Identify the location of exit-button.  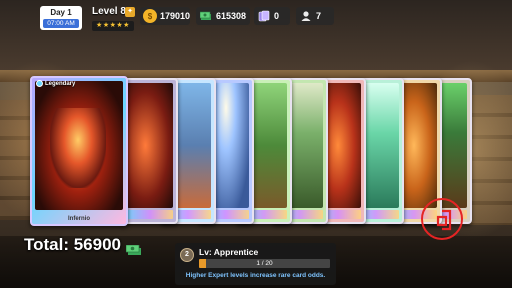
(442, 219).